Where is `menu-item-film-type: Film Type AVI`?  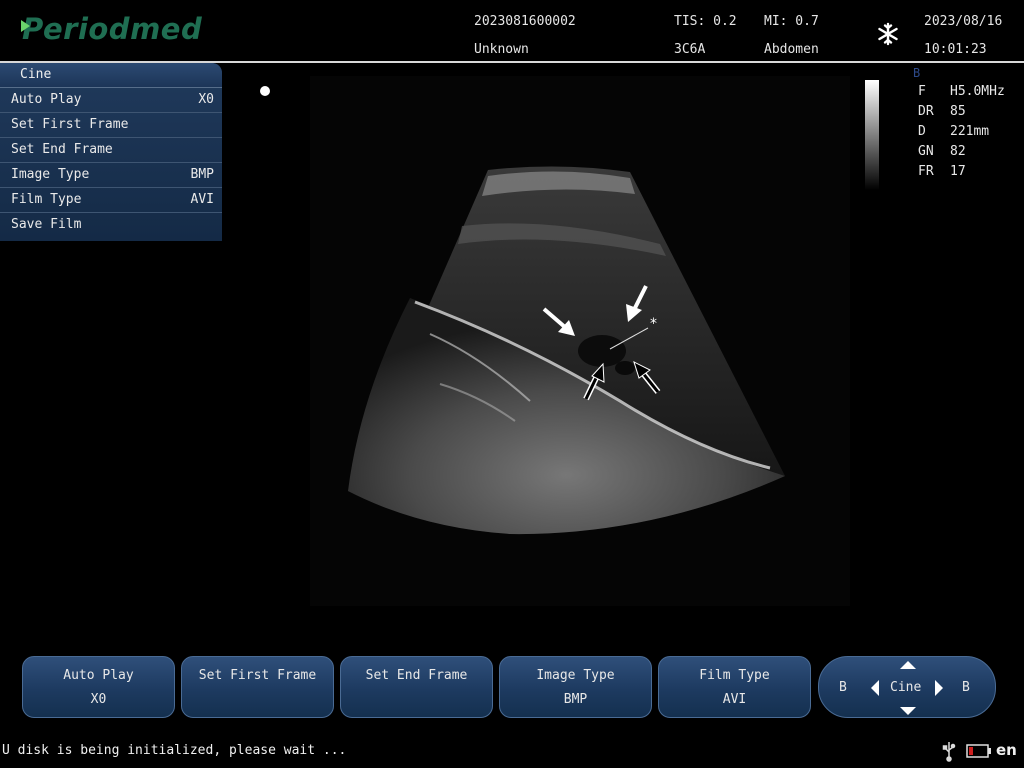
menu-item-film-type: Film Type AVI is located at coordinates (111, 200).